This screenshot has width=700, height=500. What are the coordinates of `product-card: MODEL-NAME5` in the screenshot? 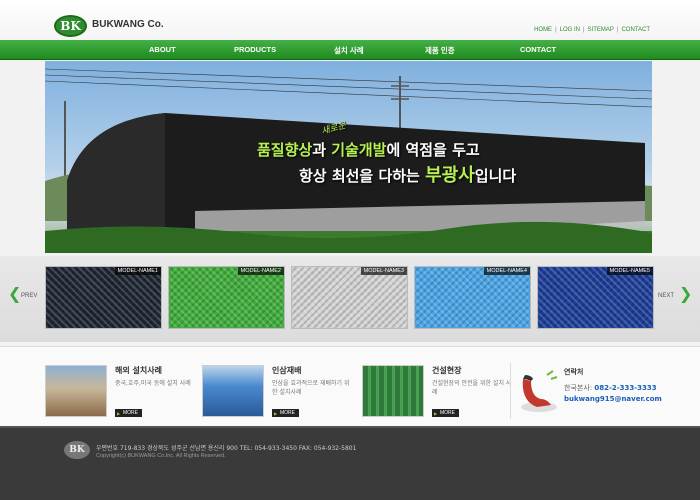 It's located at (595, 297).